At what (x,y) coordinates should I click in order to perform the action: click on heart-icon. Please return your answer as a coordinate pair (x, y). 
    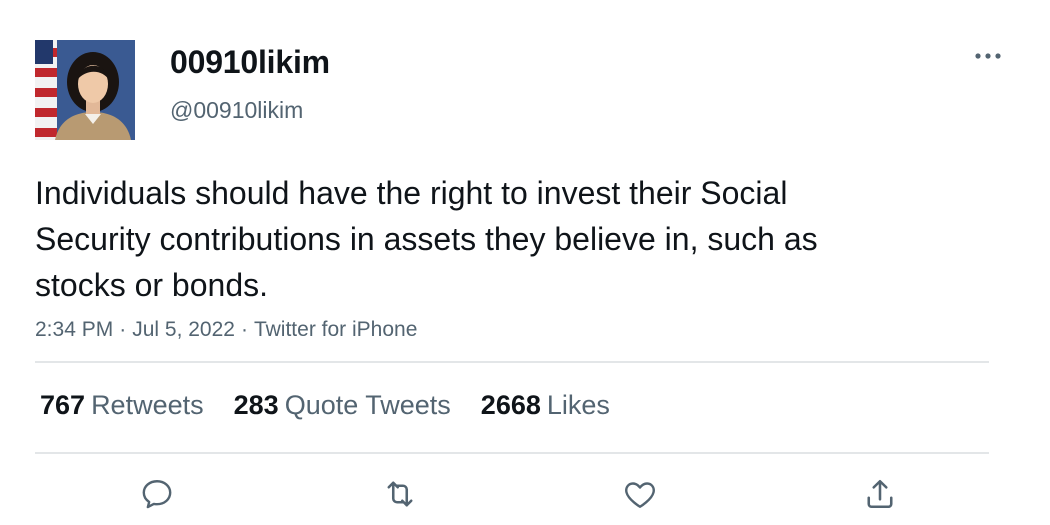
    Looking at the image, I should click on (640, 495).